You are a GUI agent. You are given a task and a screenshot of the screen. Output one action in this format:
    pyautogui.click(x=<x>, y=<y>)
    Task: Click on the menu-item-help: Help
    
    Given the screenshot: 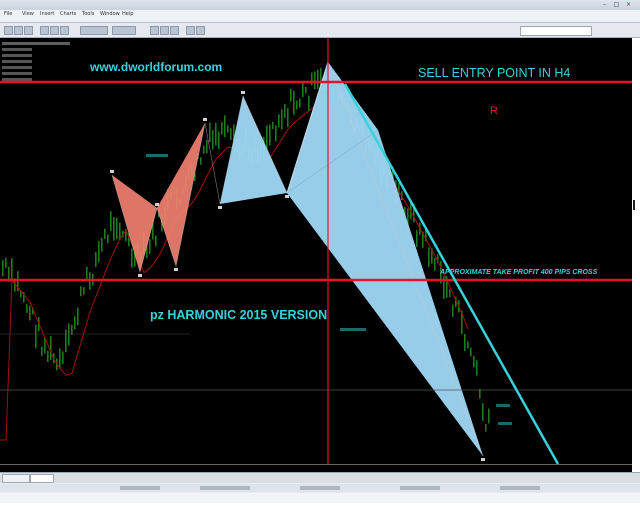 What is the action you would take?
    pyautogui.click(x=127, y=14)
    